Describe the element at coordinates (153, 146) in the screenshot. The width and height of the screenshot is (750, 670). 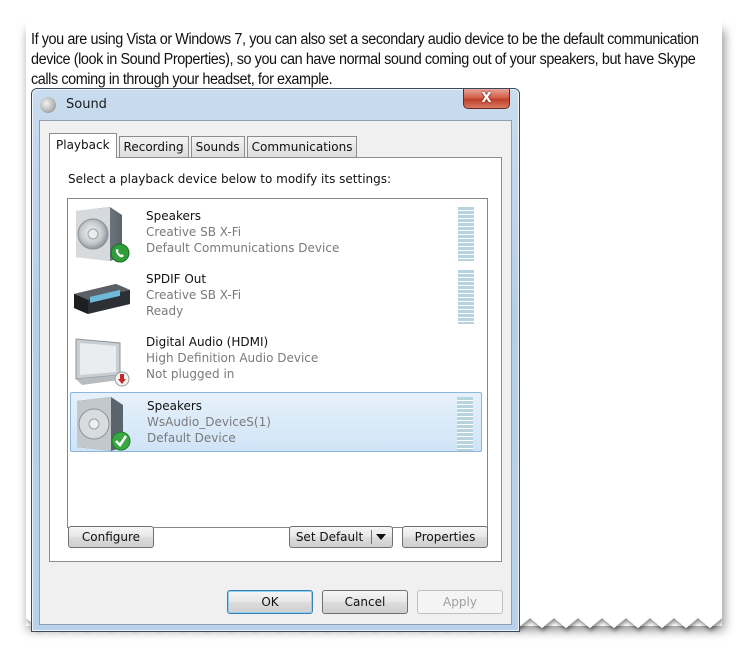
I see `tab-recording: Recording` at that location.